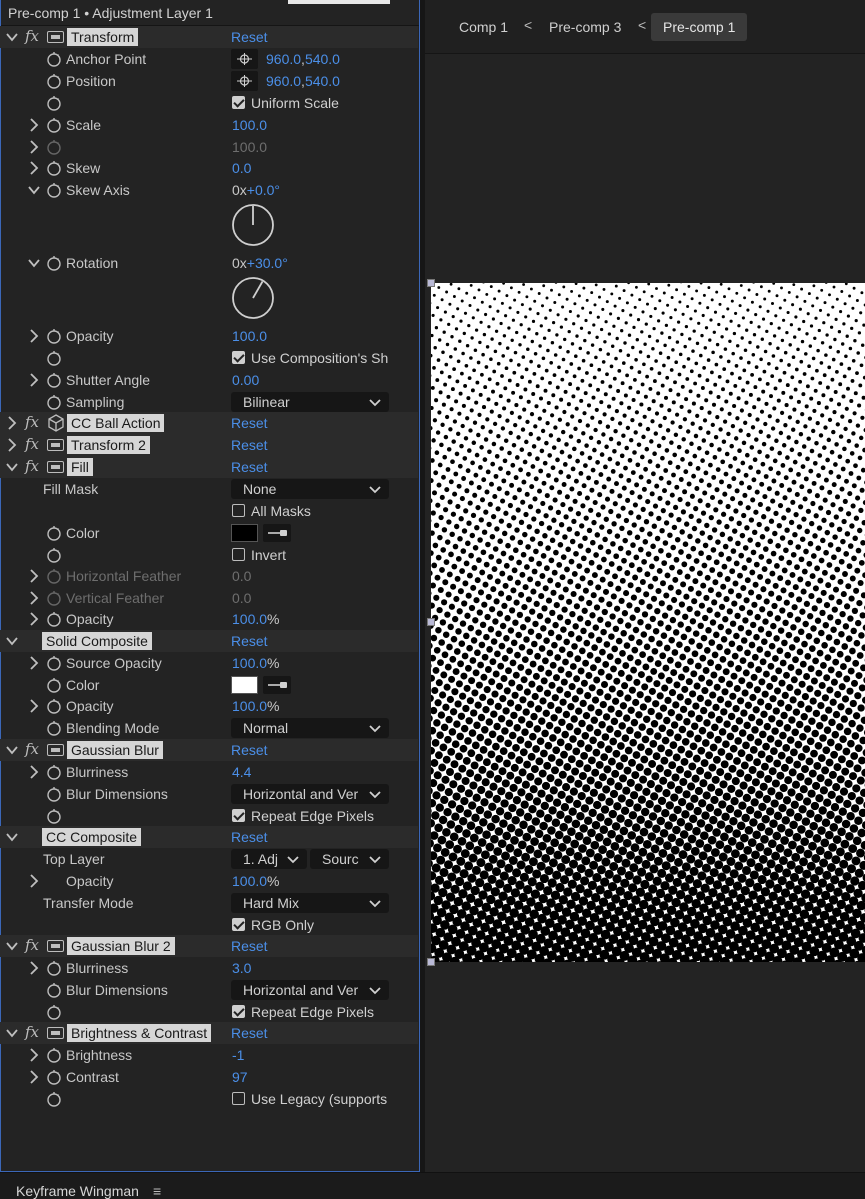 This screenshot has height=1199, width=865. I want to click on anchor-point-value: 960.0,540.0, so click(303, 59).